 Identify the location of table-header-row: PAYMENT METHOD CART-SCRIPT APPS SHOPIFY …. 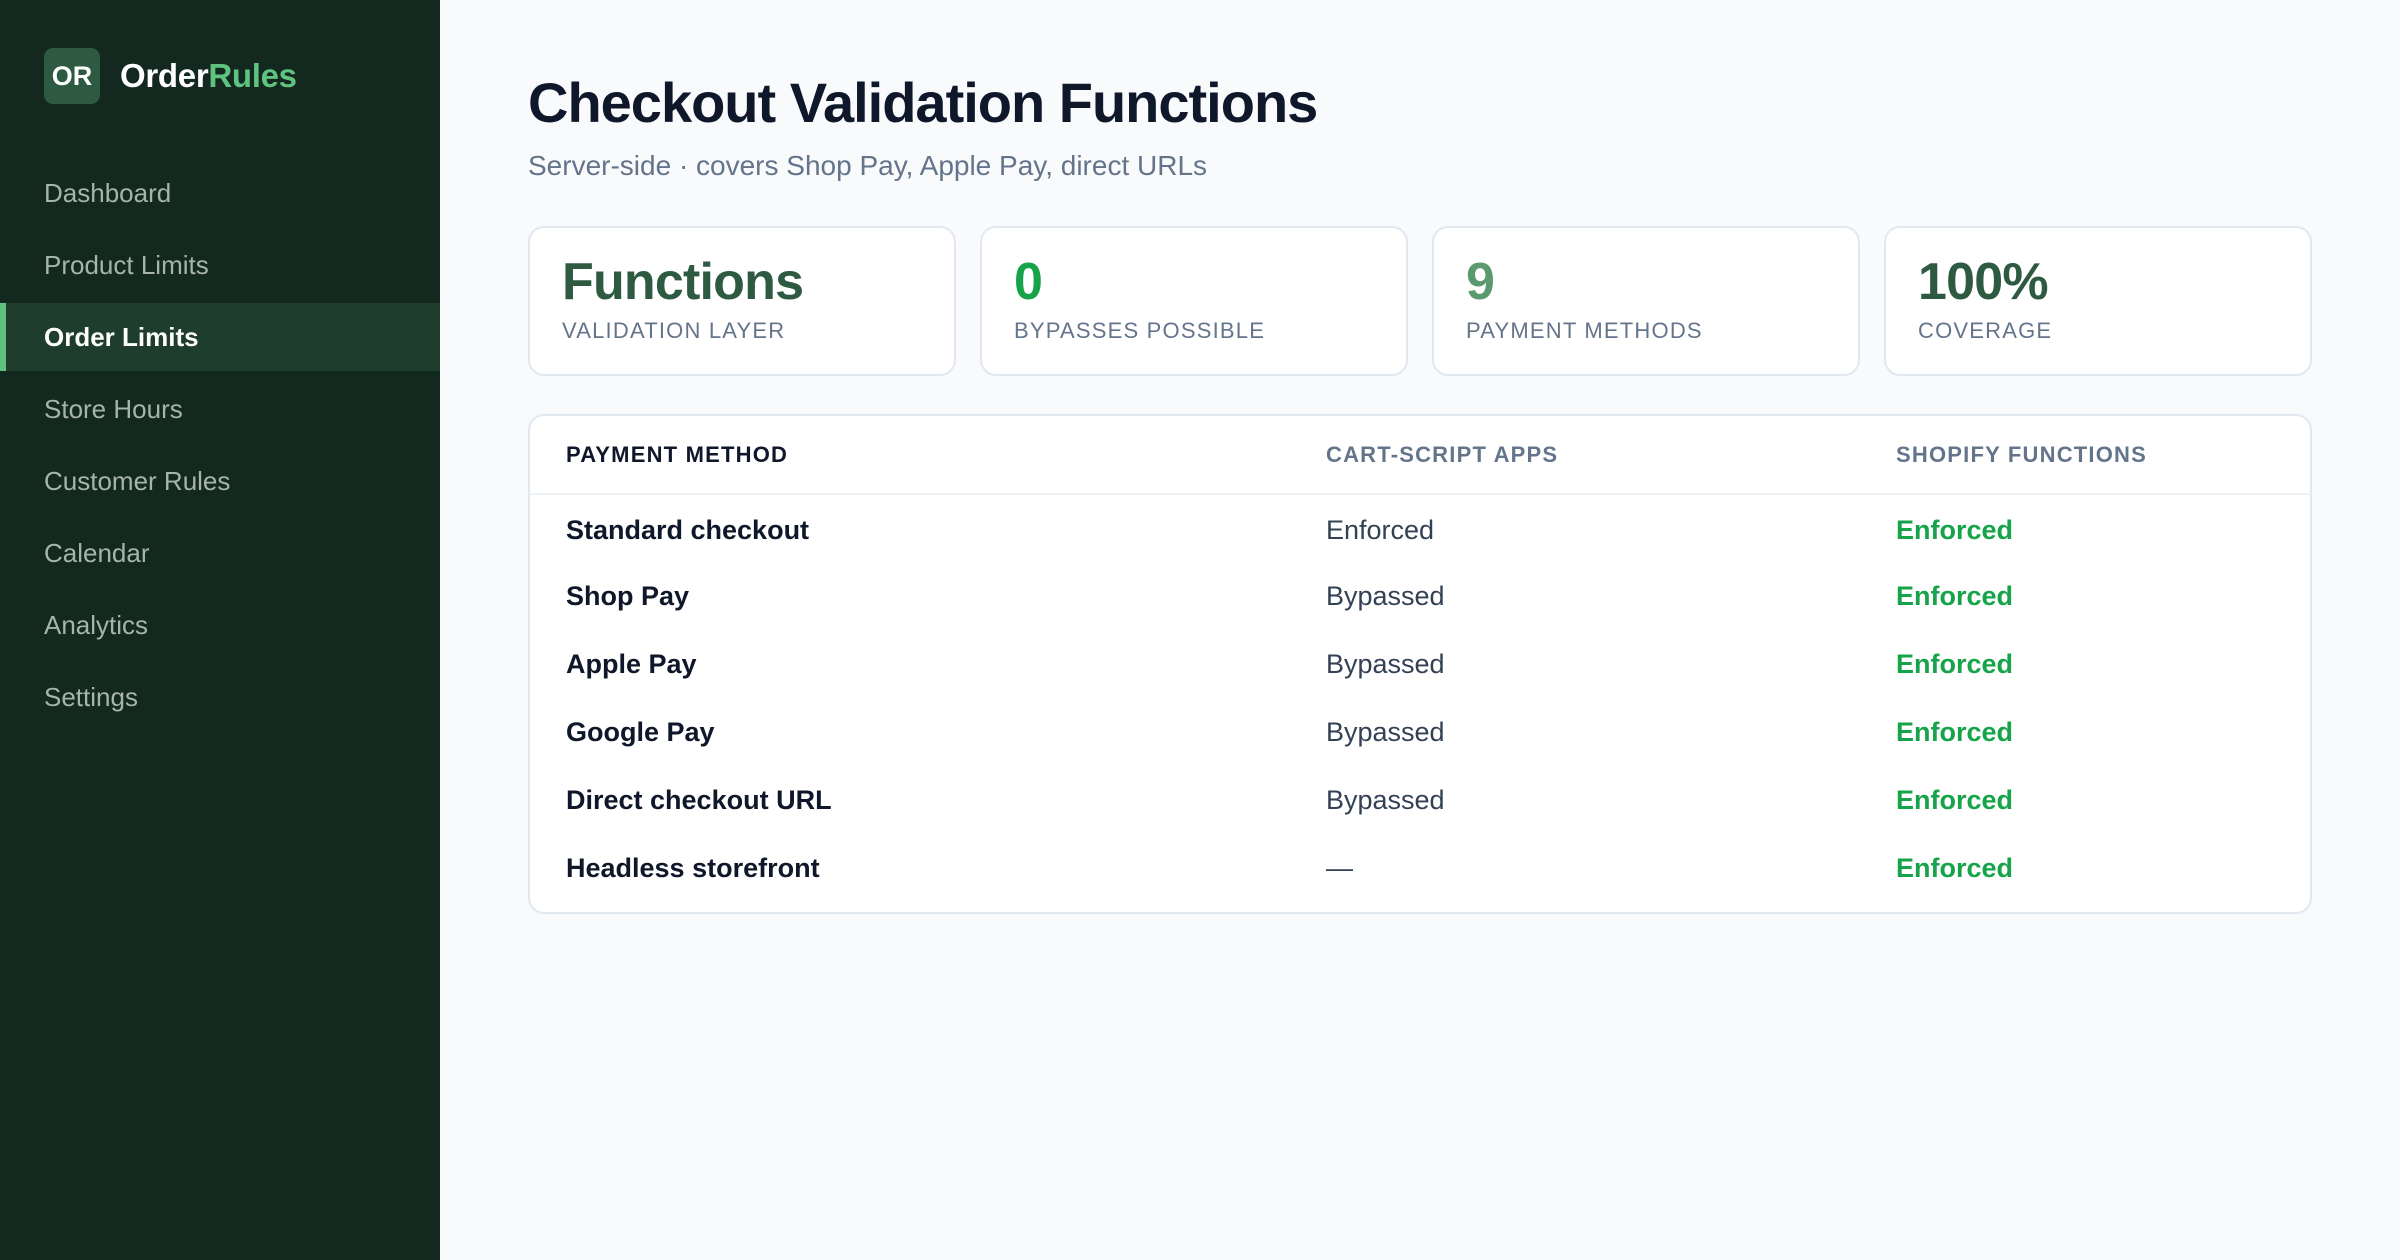
(1420, 455).